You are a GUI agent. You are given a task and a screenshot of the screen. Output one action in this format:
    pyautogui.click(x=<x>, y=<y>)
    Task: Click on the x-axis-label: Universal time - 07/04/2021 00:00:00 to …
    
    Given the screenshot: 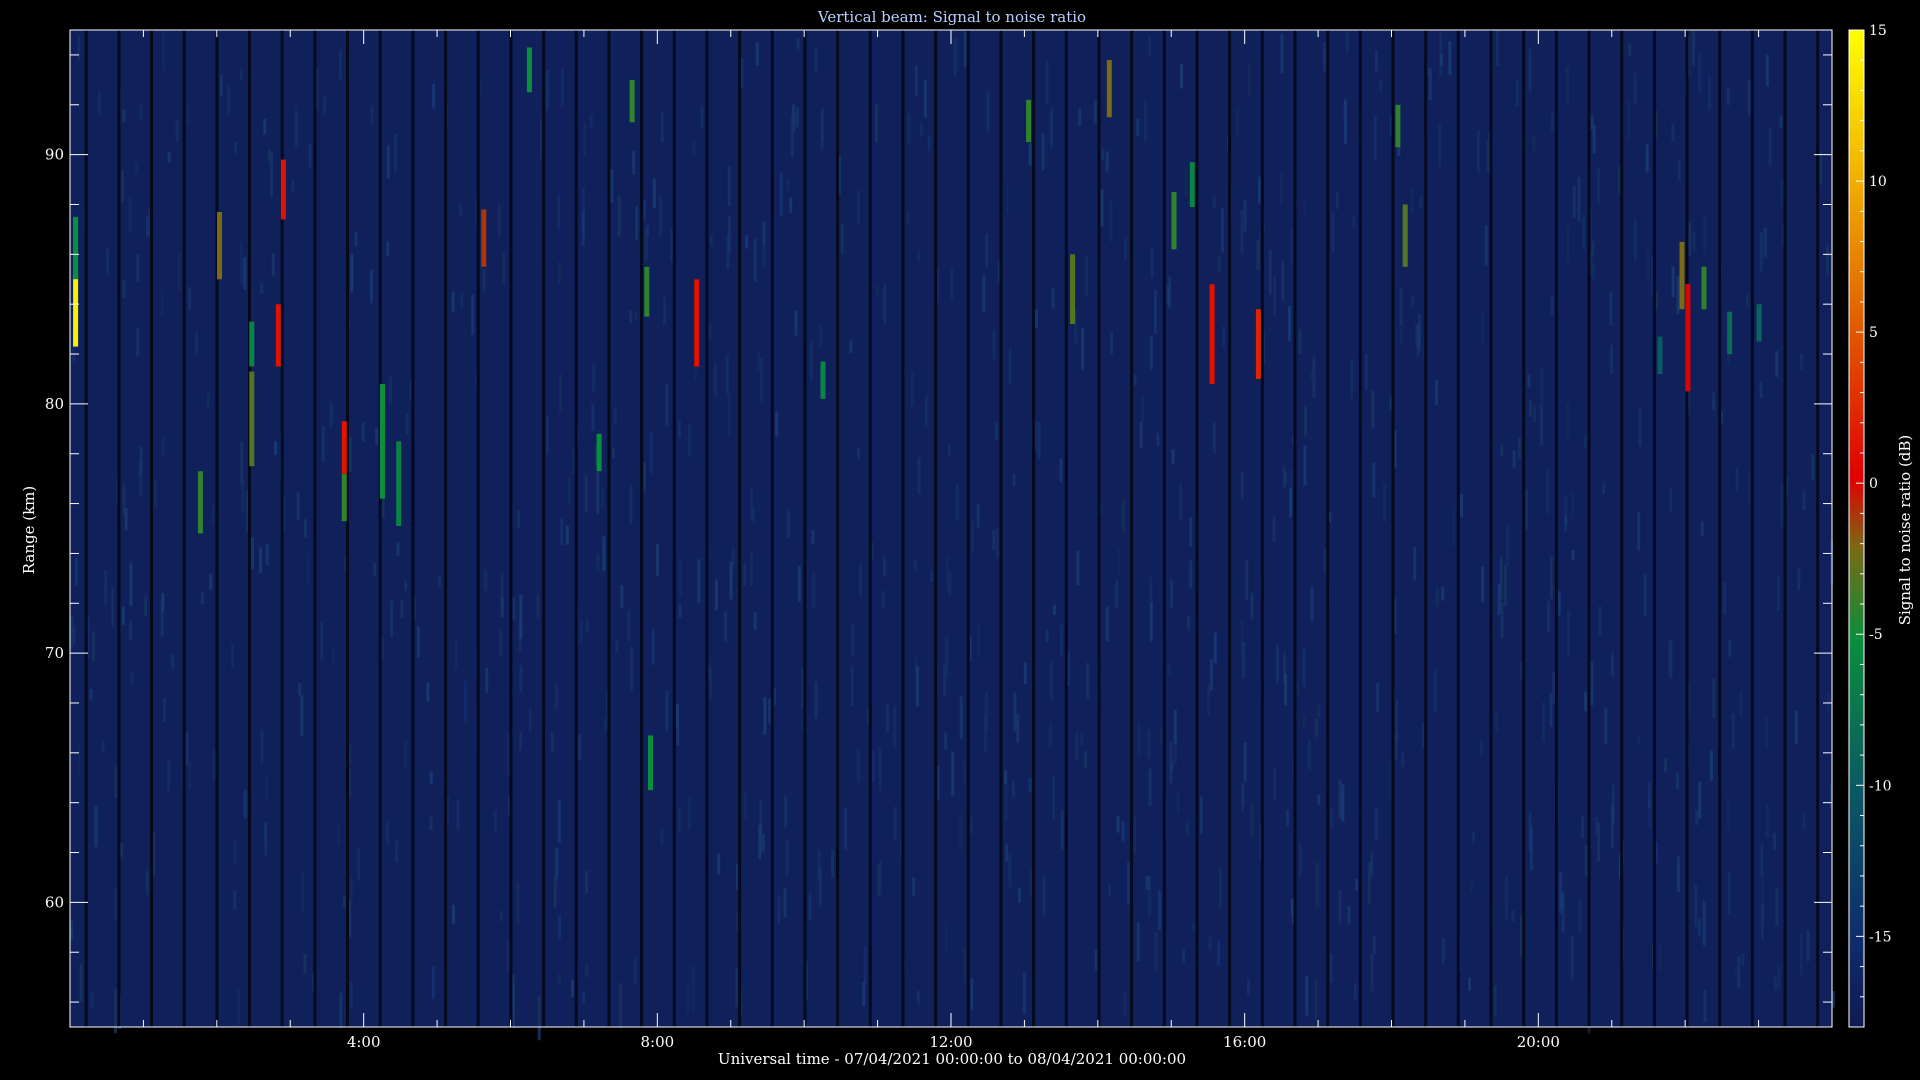 What is the action you would take?
    pyautogui.click(x=952, y=1059)
    